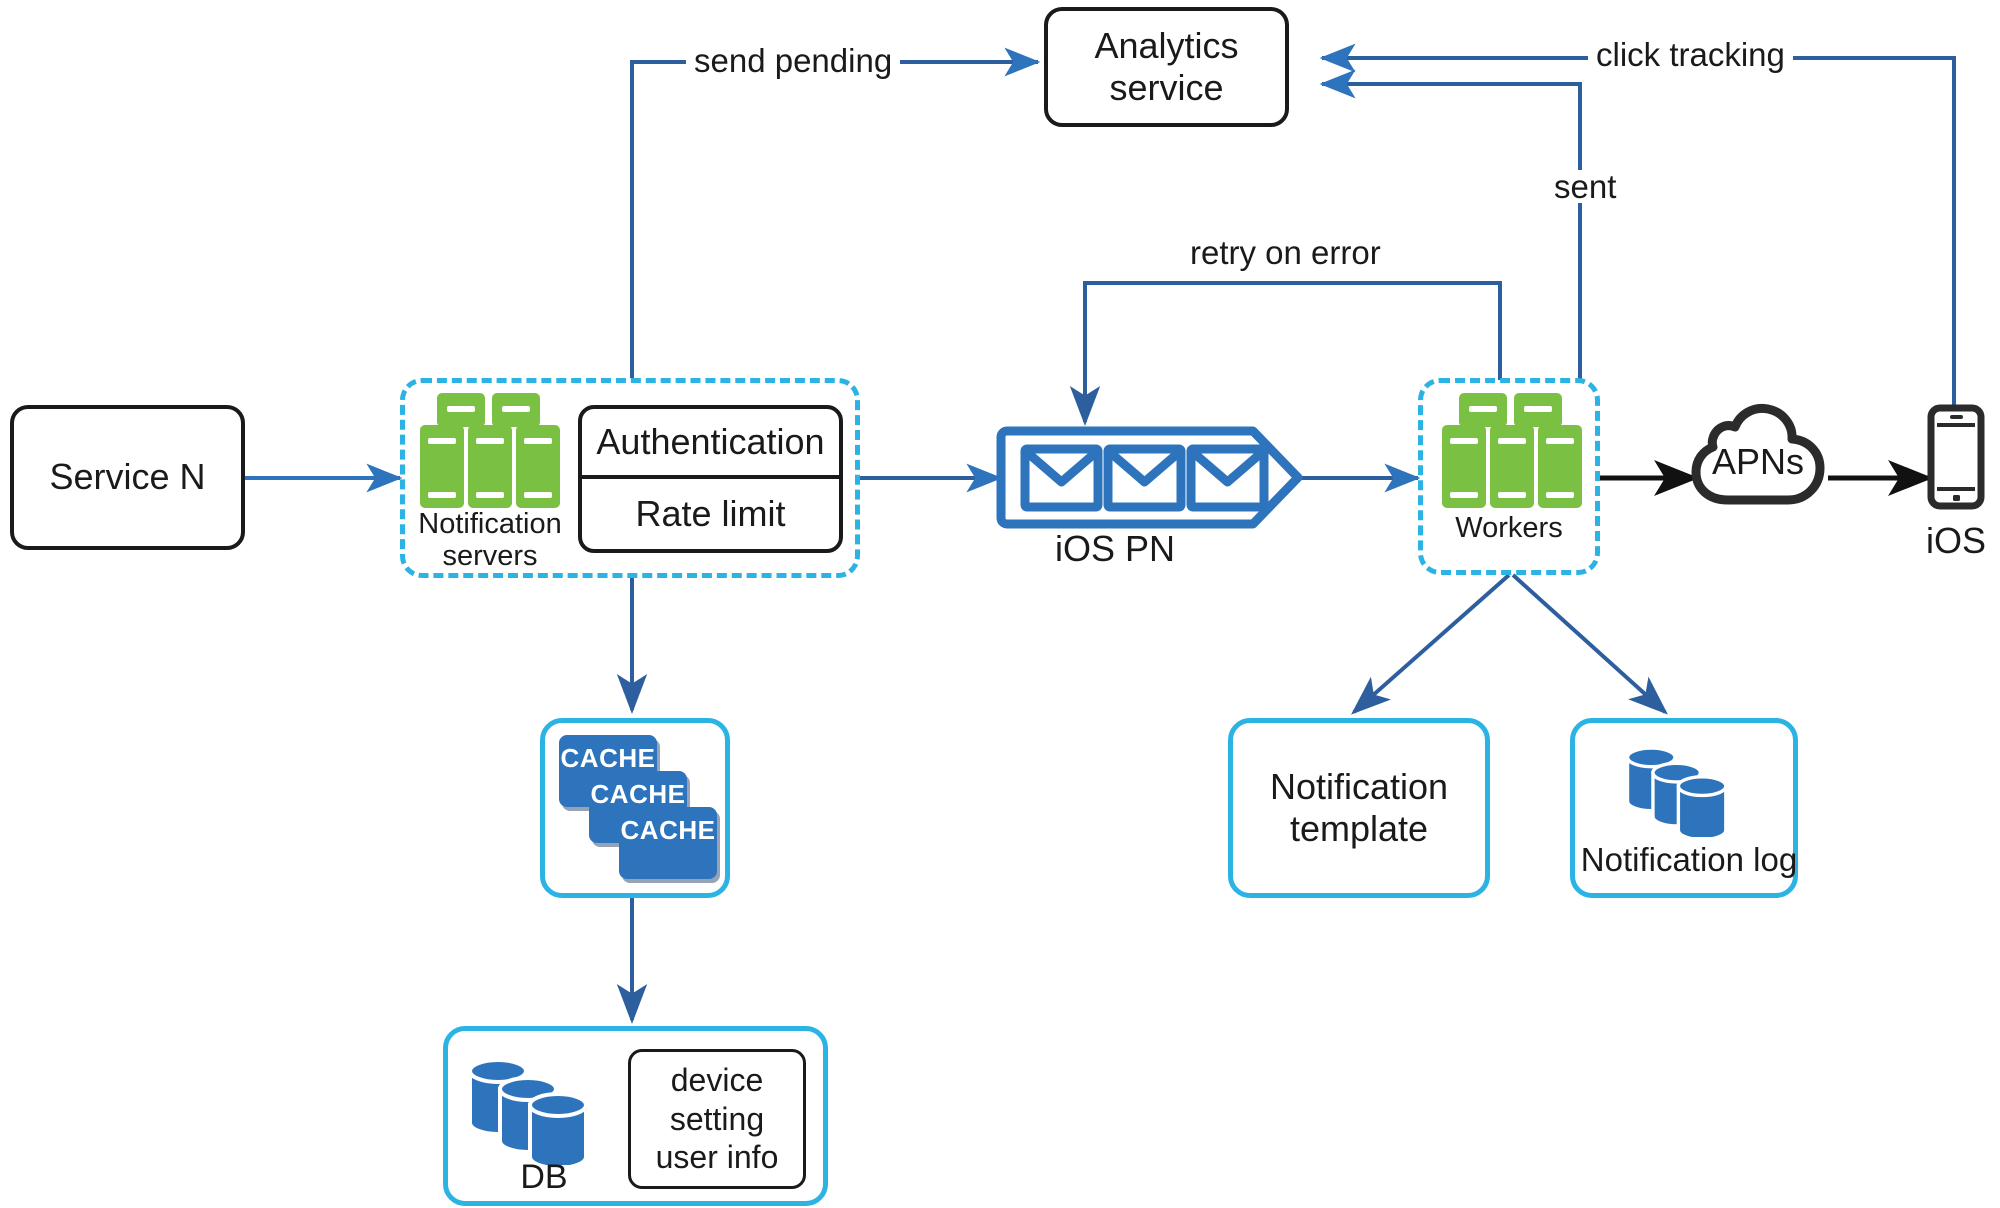 The height and width of the screenshot is (1208, 2000). I want to click on queue-chevron-shape, so click(1149, 477).